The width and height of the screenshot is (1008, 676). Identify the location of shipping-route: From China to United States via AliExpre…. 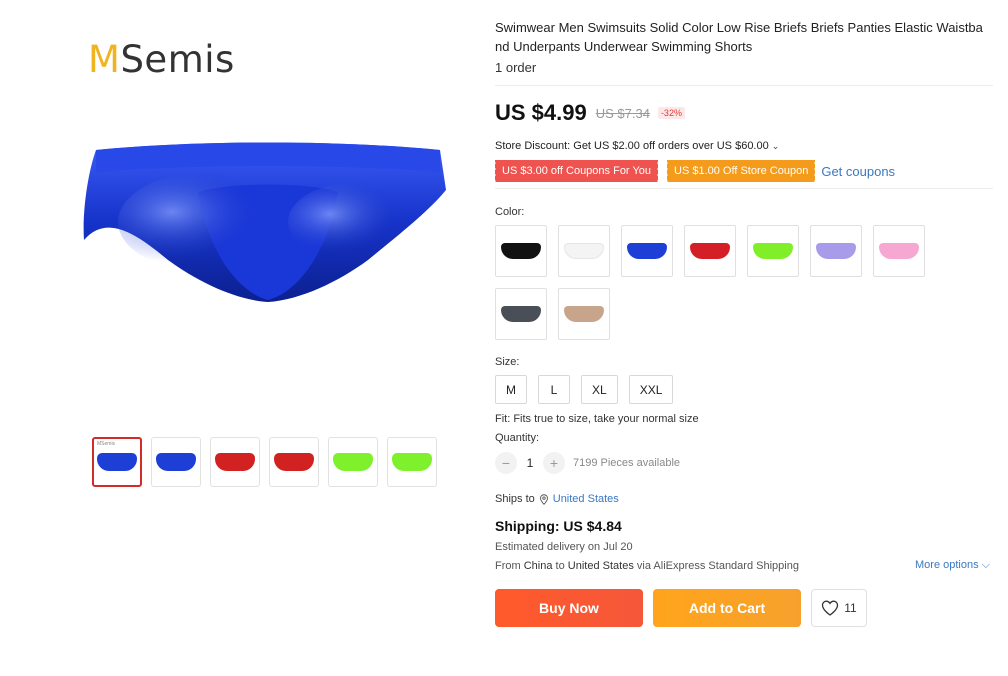
(742, 565).